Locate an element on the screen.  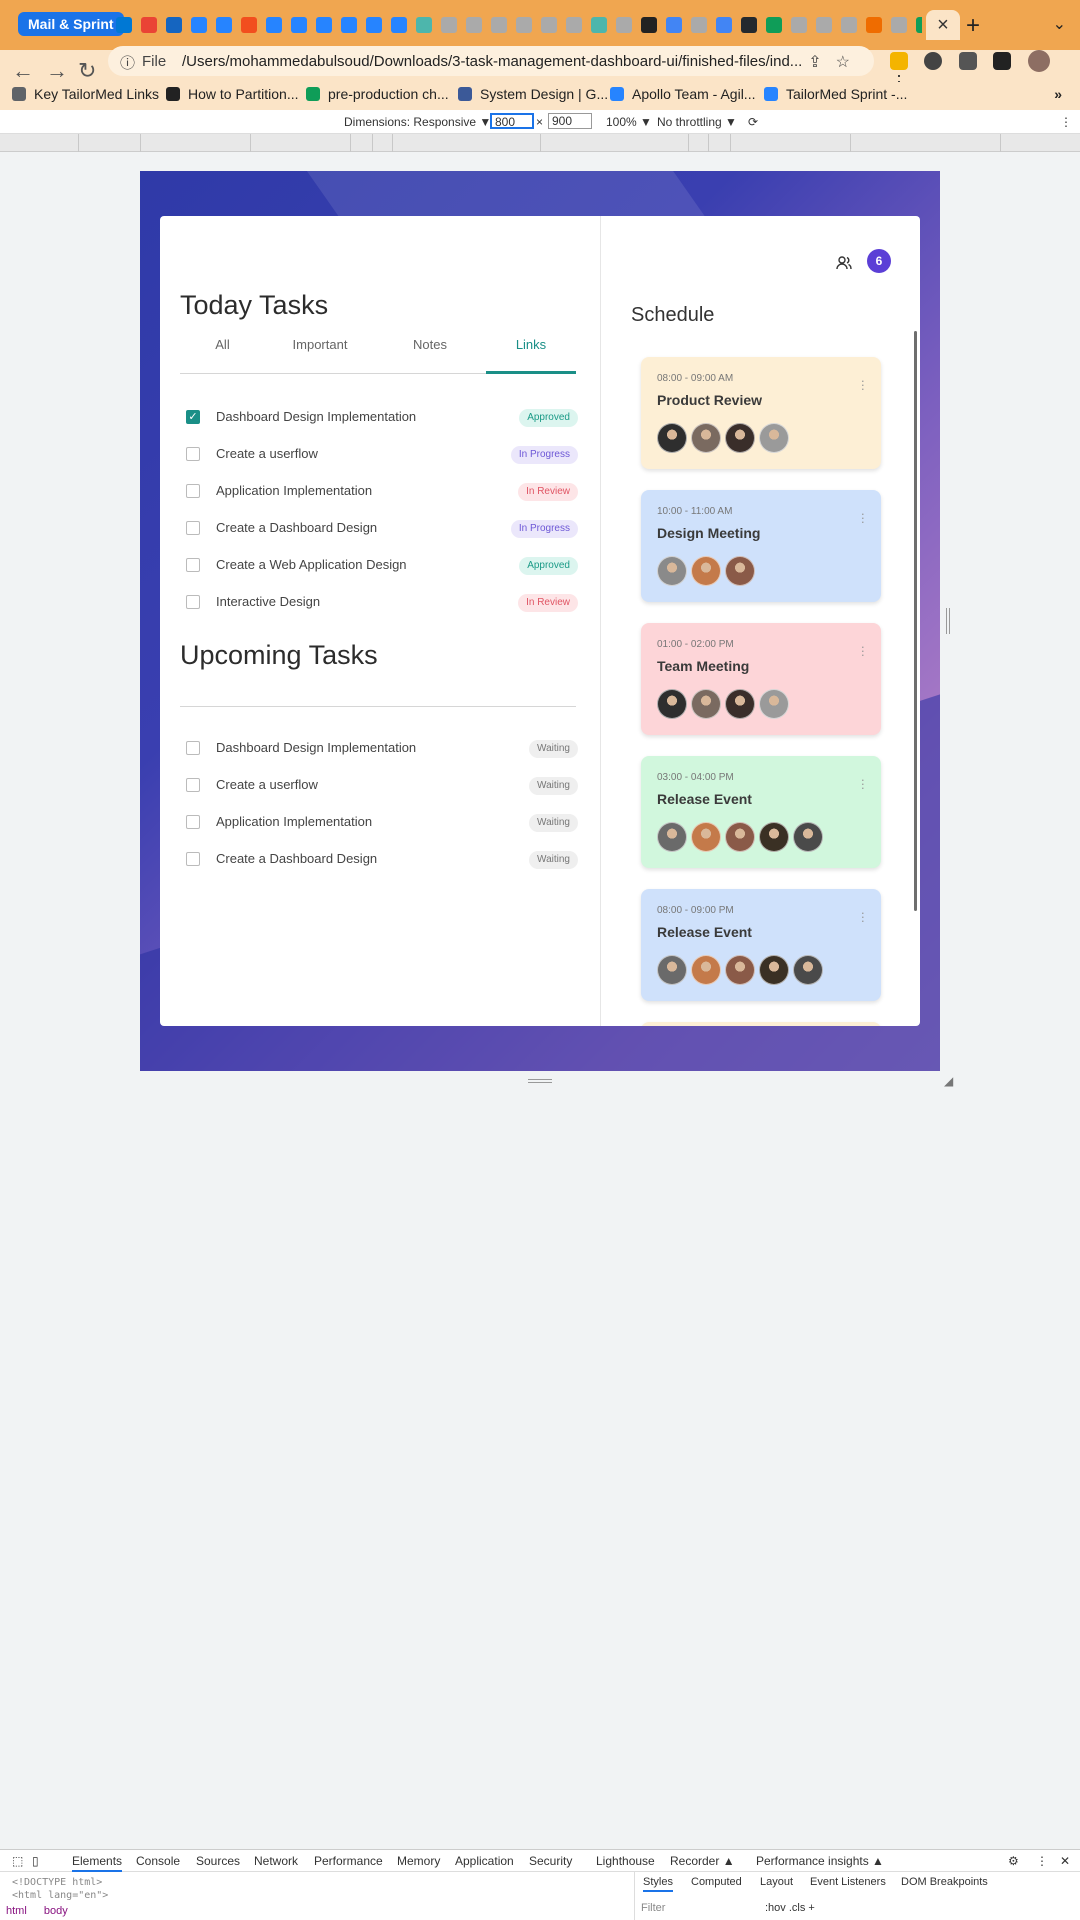
devtools-tab: Network is located at coordinates (276, 1861).